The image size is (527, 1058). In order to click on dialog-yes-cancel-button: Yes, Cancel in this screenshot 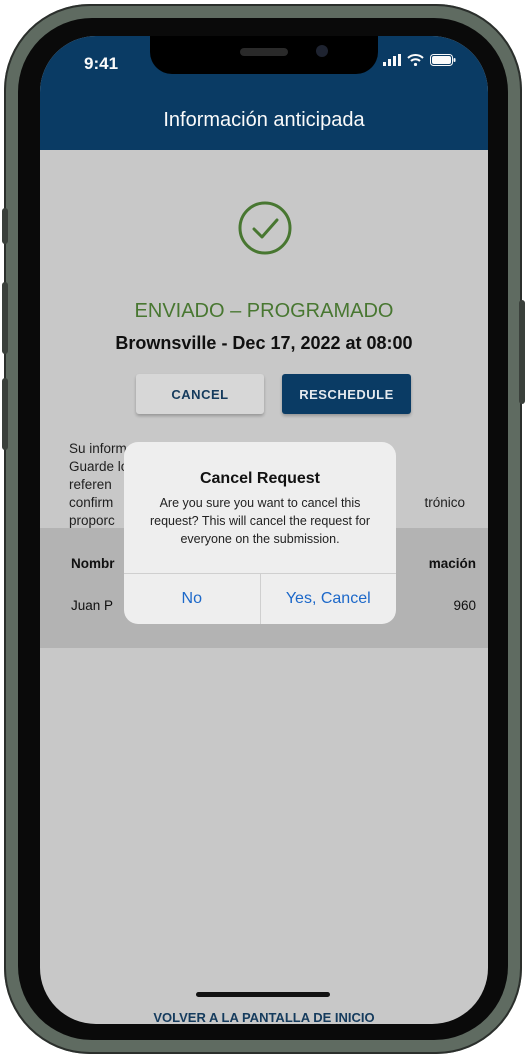, I will do `click(328, 599)`.